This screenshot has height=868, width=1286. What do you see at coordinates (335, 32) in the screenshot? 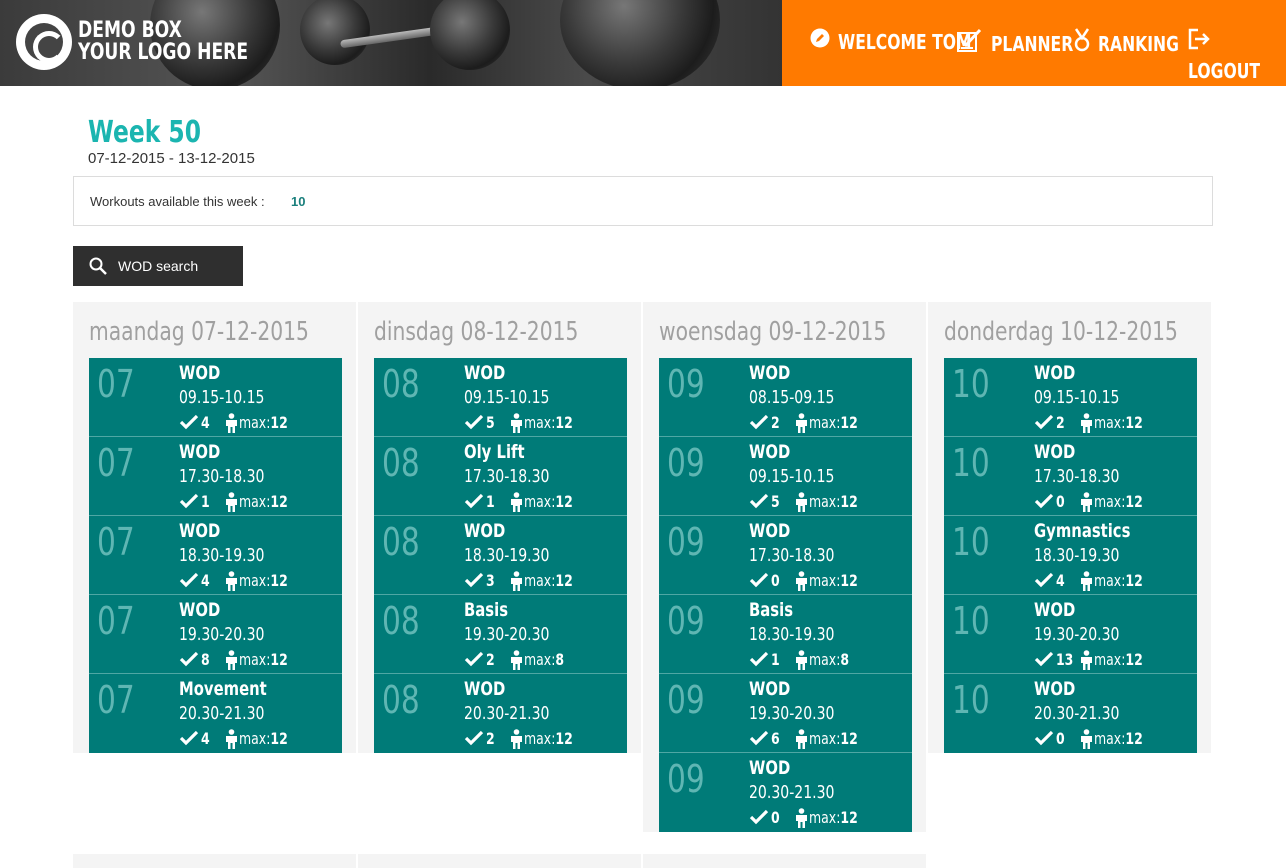
I see `dumbbell-image` at bounding box center [335, 32].